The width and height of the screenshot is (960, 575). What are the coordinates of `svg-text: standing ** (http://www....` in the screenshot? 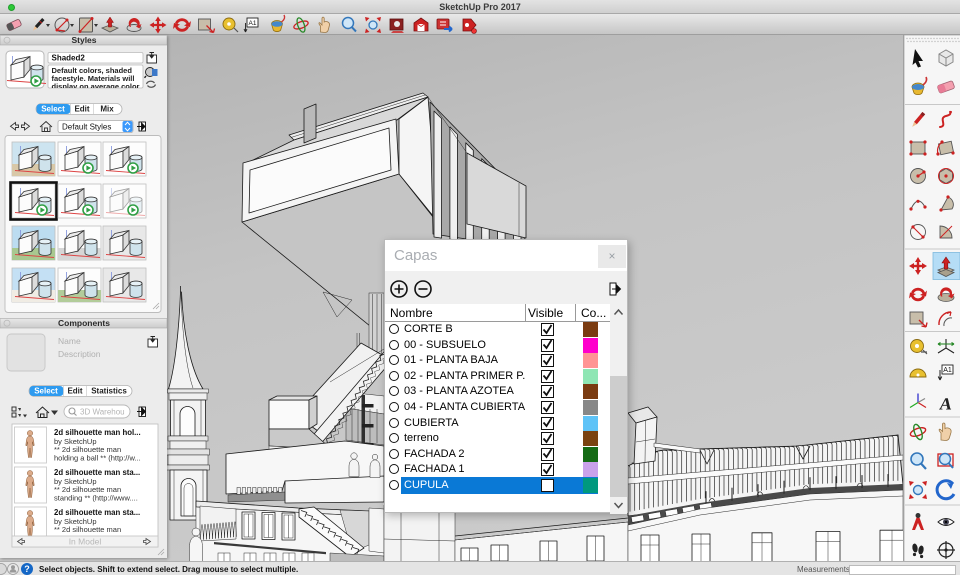 It's located at (96, 497).